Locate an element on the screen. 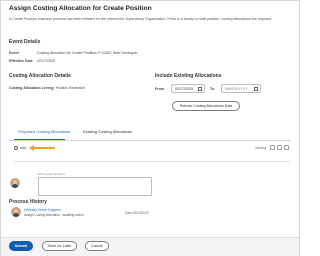 The height and width of the screenshot is (256, 320). viewing-selector: Viewing: is located at coordinates (261, 148).